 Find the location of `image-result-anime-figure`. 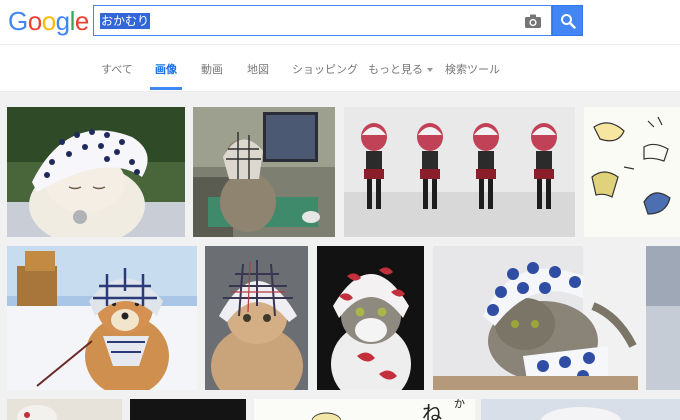

image-result-anime-figure is located at coordinates (459, 172).